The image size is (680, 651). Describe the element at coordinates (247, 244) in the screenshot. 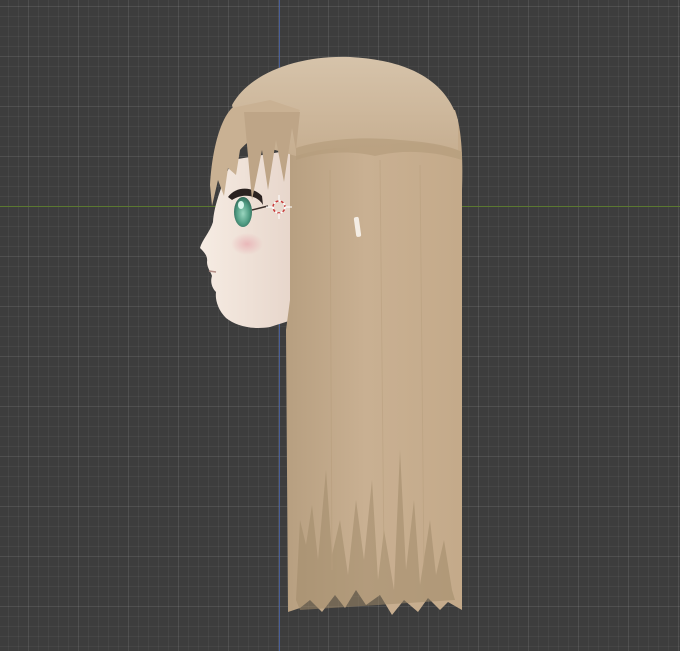

I see `blush` at that location.